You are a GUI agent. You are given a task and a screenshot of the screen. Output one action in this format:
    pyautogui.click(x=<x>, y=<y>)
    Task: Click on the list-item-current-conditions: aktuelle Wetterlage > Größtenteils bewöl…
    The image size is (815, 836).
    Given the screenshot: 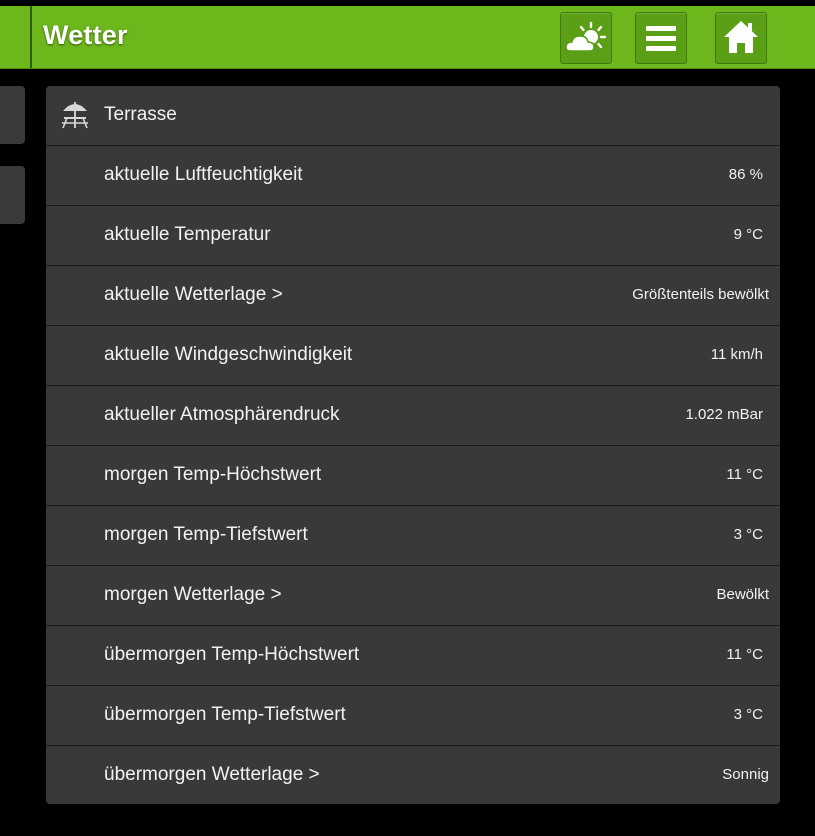 What is the action you would take?
    pyautogui.click(x=413, y=296)
    